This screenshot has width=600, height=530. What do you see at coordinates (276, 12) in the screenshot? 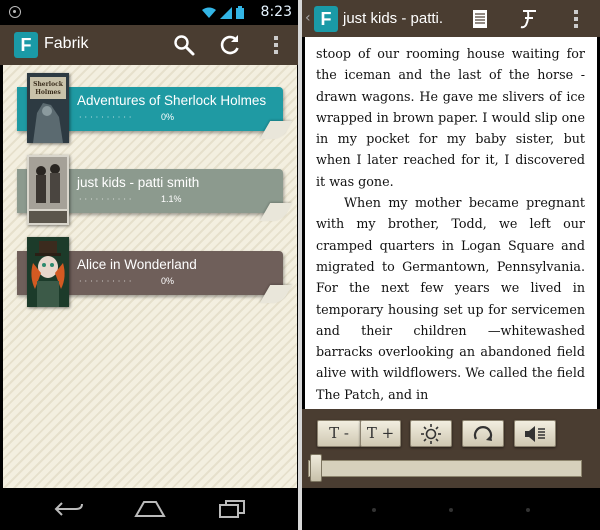
I see `status-time: 8:23` at bounding box center [276, 12].